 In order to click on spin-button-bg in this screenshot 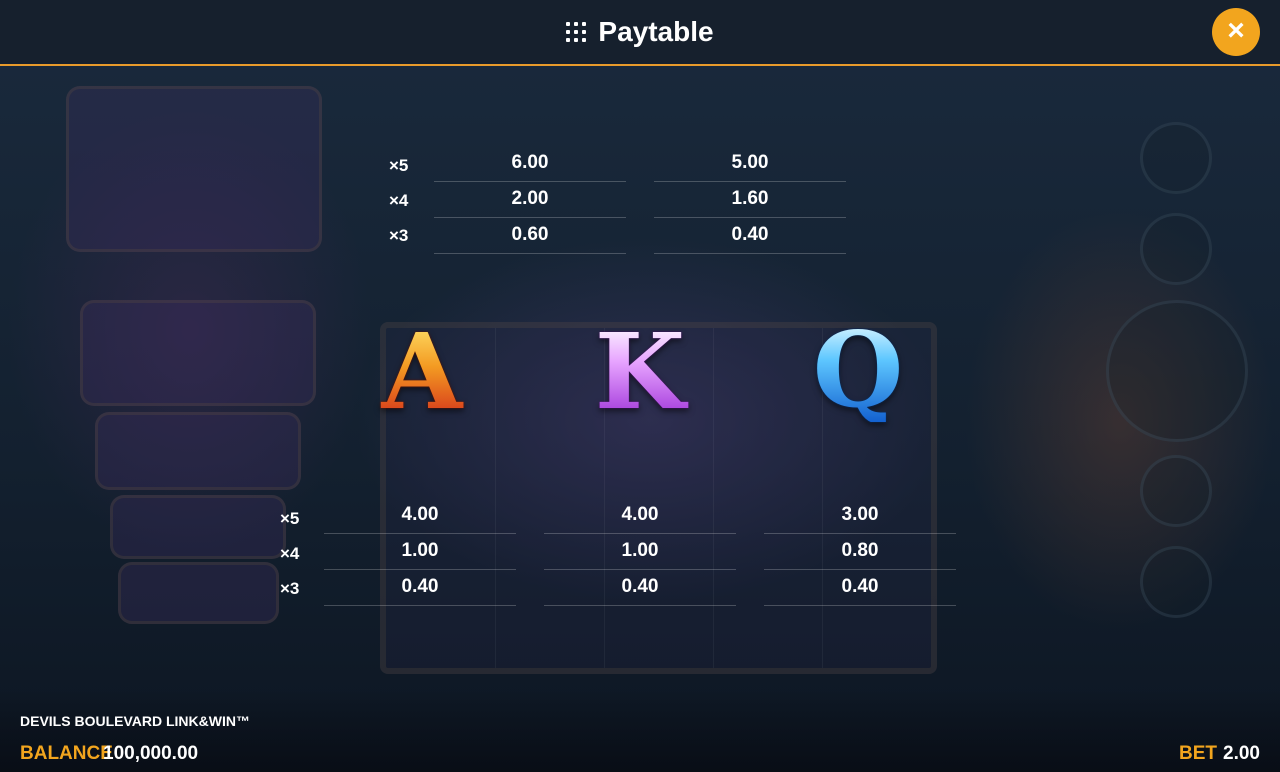, I will do `click(1177, 371)`.